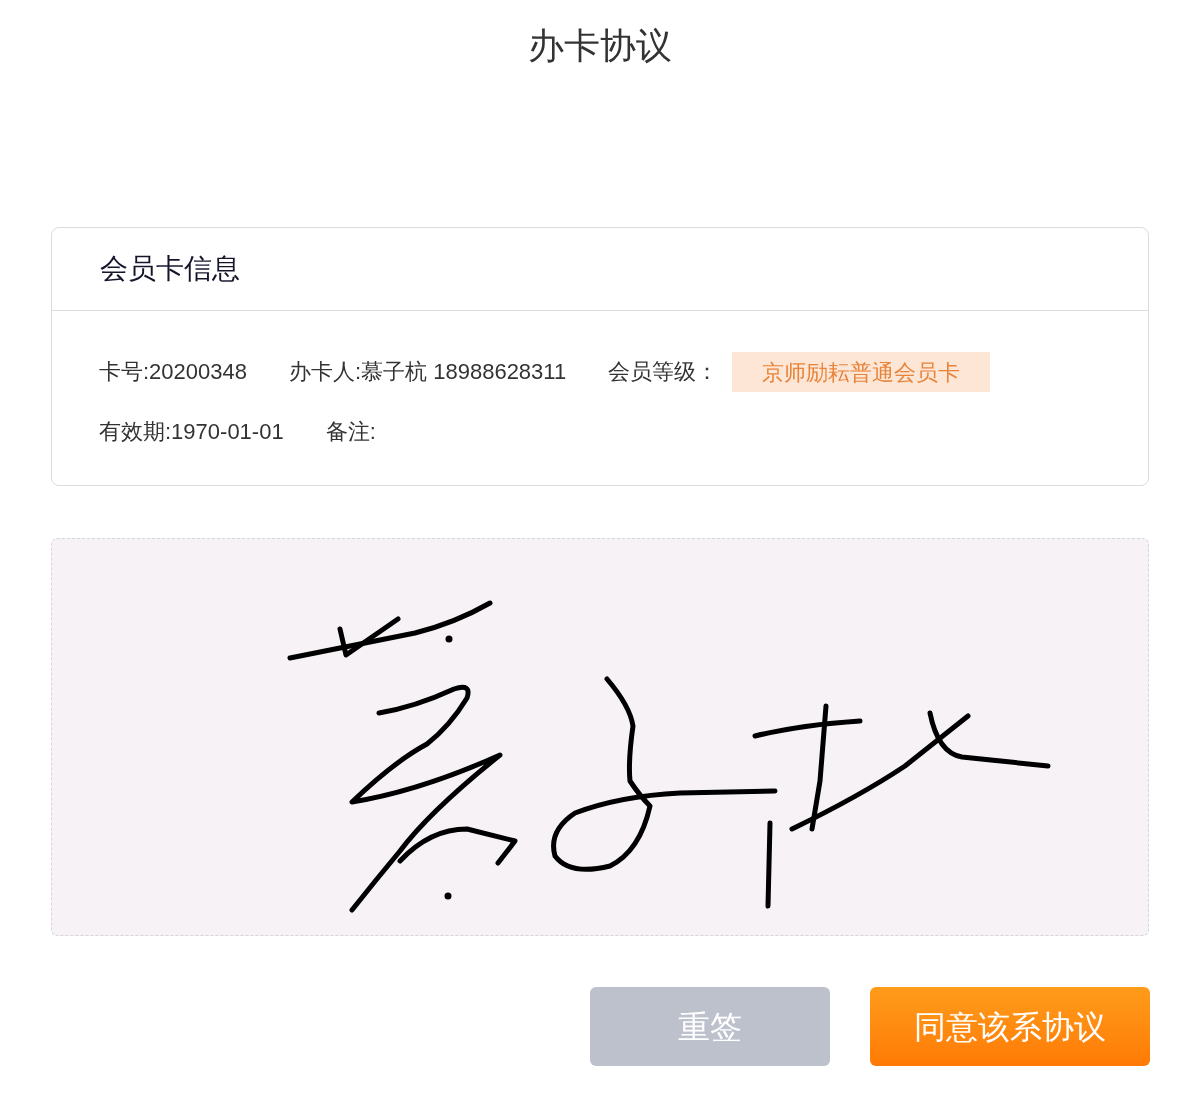 The width and height of the screenshot is (1200, 1116). What do you see at coordinates (663, 372) in the screenshot?
I see `info-label: 会员等级：` at bounding box center [663, 372].